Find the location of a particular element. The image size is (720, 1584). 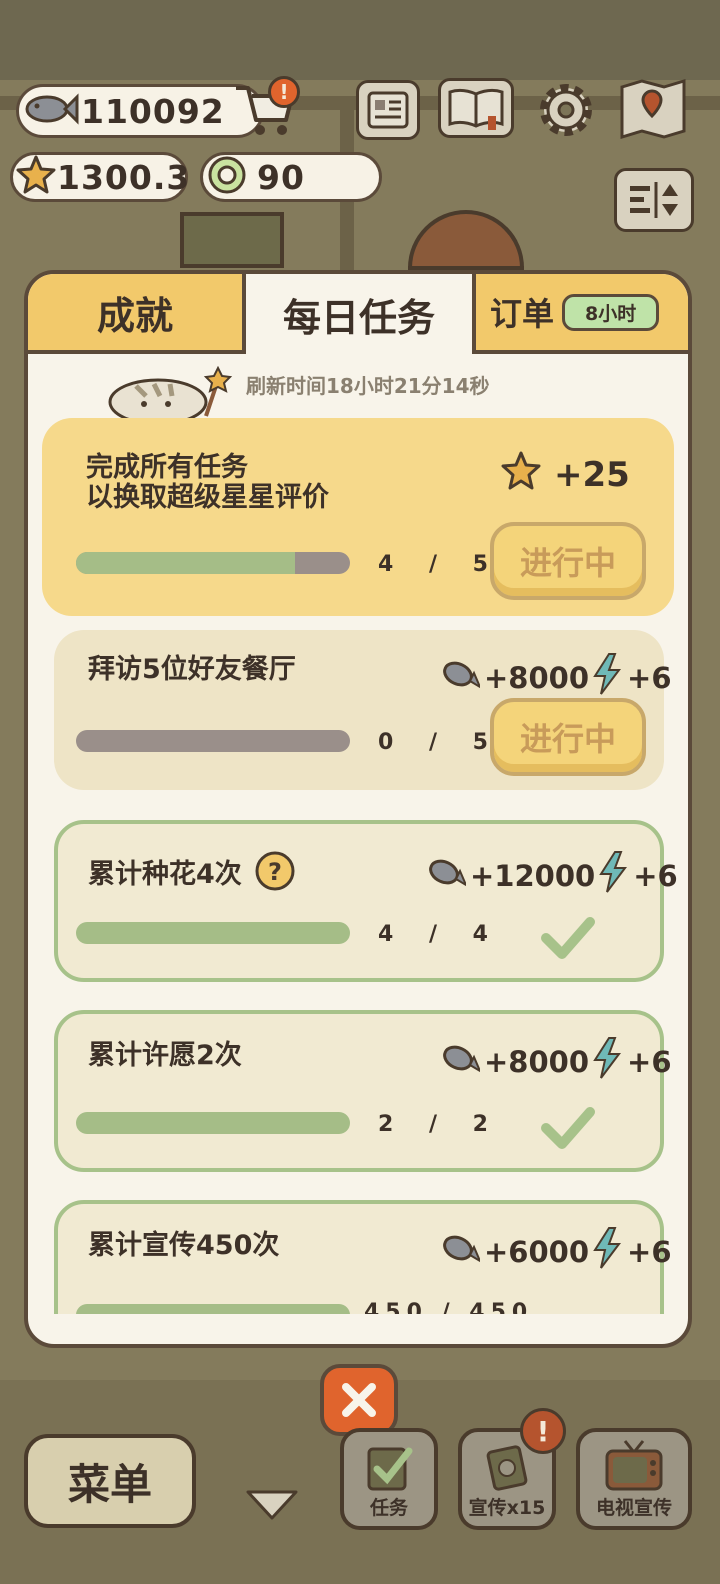

settings-button is located at coordinates (566, 110).